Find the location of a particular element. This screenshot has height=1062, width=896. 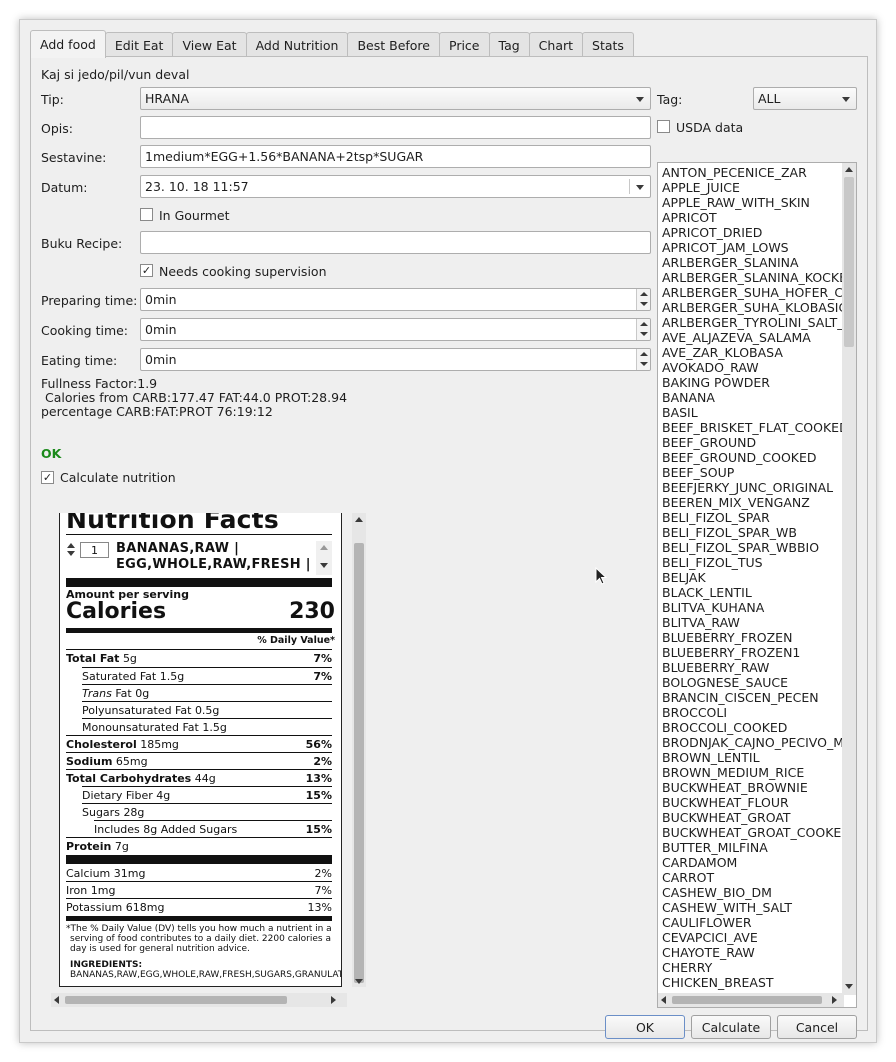

list-item: CASHEW_BIO_DM is located at coordinates (752, 892).